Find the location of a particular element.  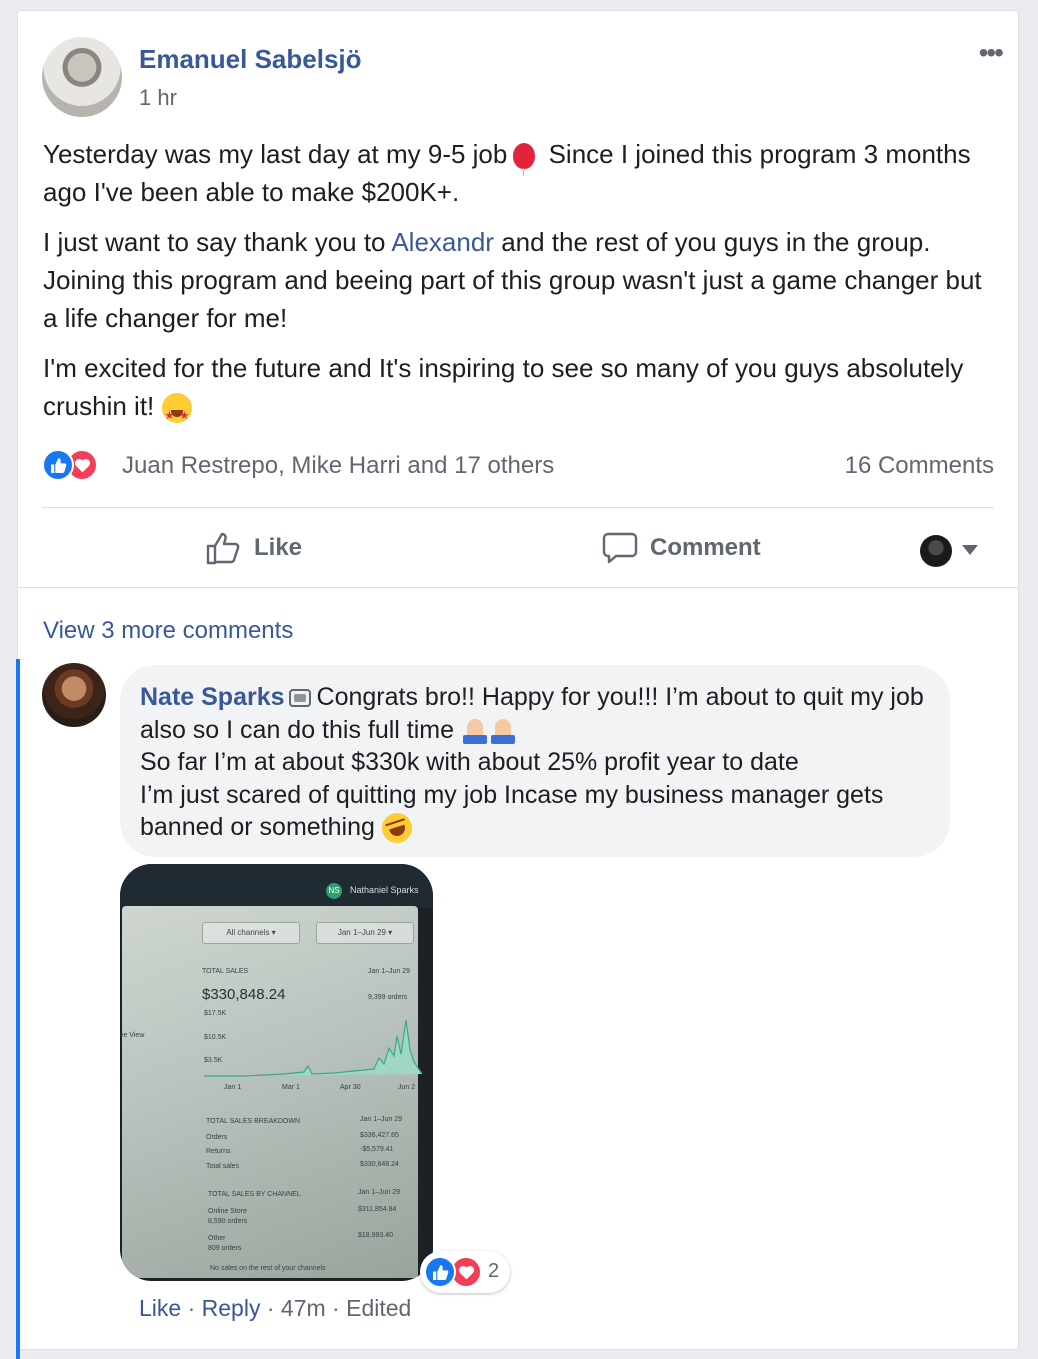

channel-label: TOTAL SALES BY CHANNEL is located at coordinates (254, 1194).